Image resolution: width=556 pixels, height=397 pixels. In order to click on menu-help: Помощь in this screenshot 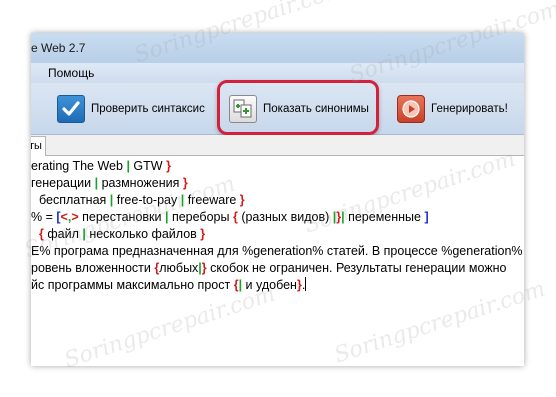, I will do `click(71, 73)`.